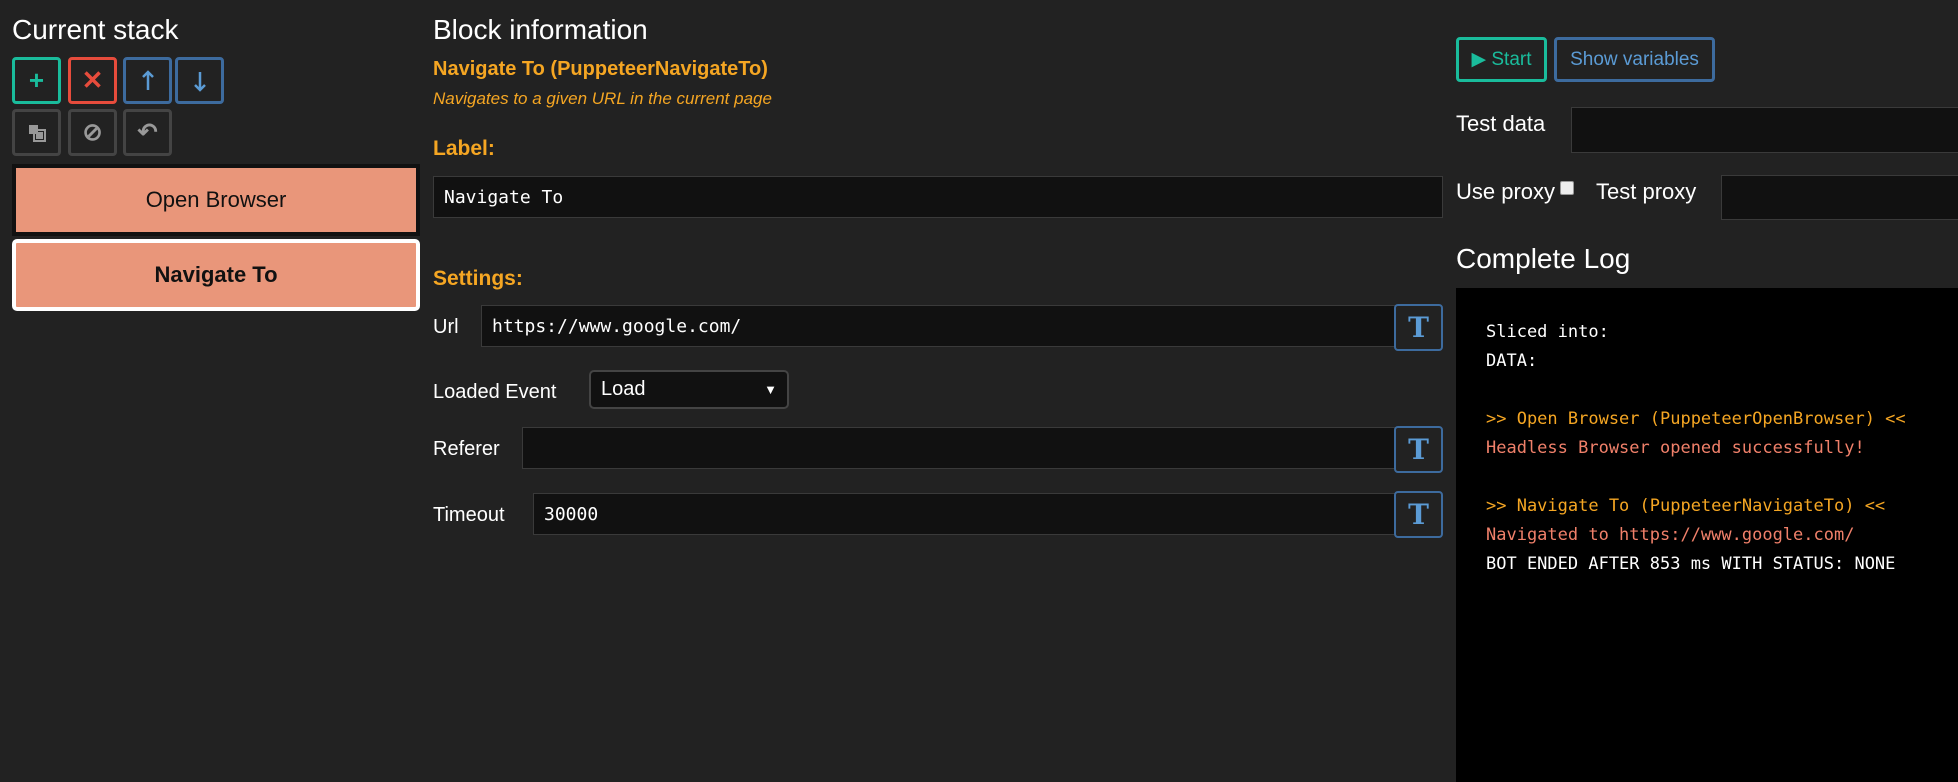 Image resolution: width=1958 pixels, height=782 pixels. Describe the element at coordinates (469, 515) in the screenshot. I see `timeout-label: Timeout` at that location.